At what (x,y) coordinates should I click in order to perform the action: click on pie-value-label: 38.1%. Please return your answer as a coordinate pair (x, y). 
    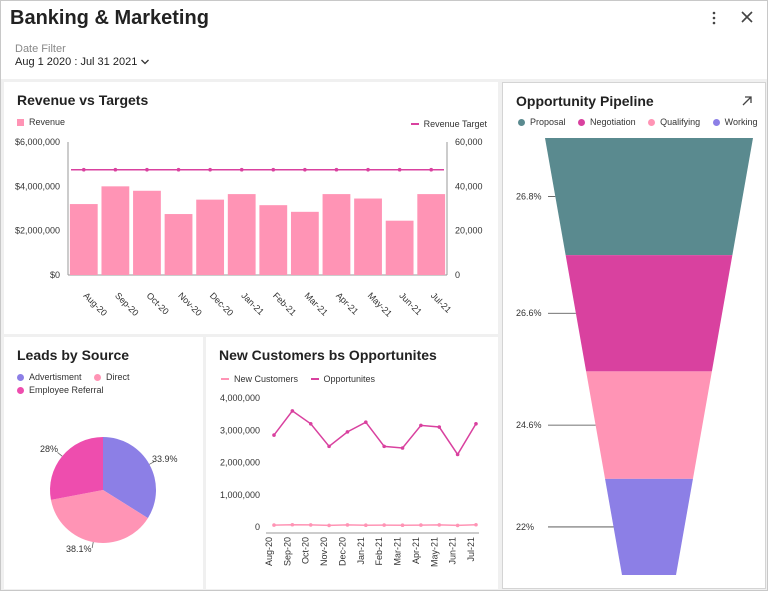
    Looking at the image, I should click on (79, 549).